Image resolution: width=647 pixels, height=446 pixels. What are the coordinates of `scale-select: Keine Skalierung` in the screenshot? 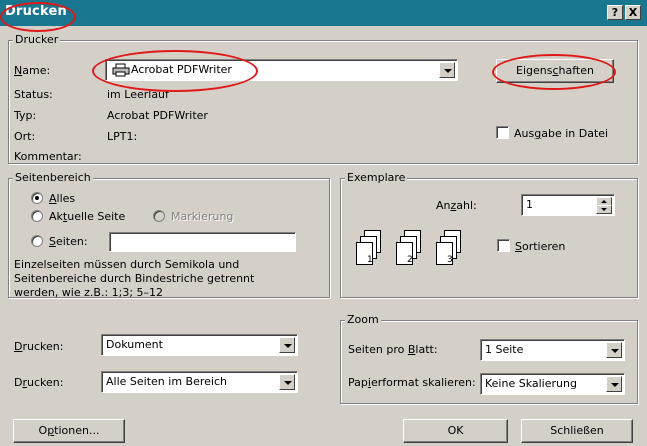 It's located at (552, 384).